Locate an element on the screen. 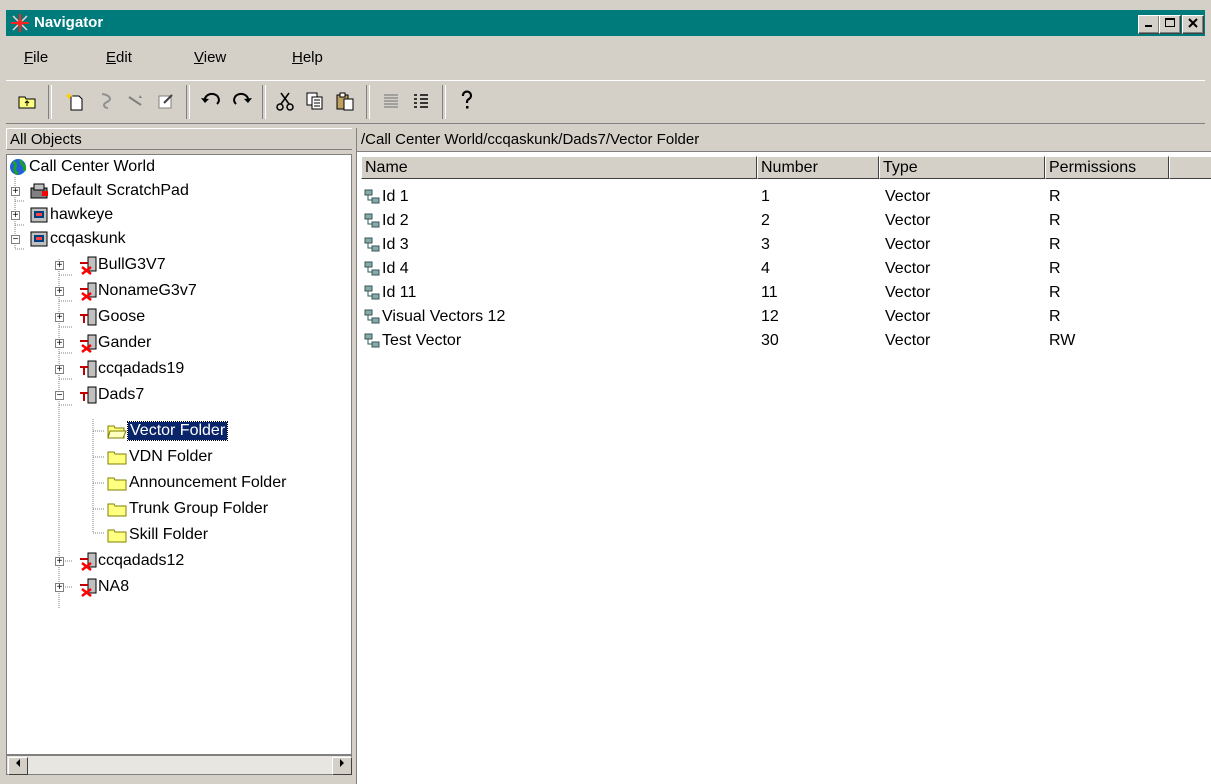  paste-icon is located at coordinates (345, 101).